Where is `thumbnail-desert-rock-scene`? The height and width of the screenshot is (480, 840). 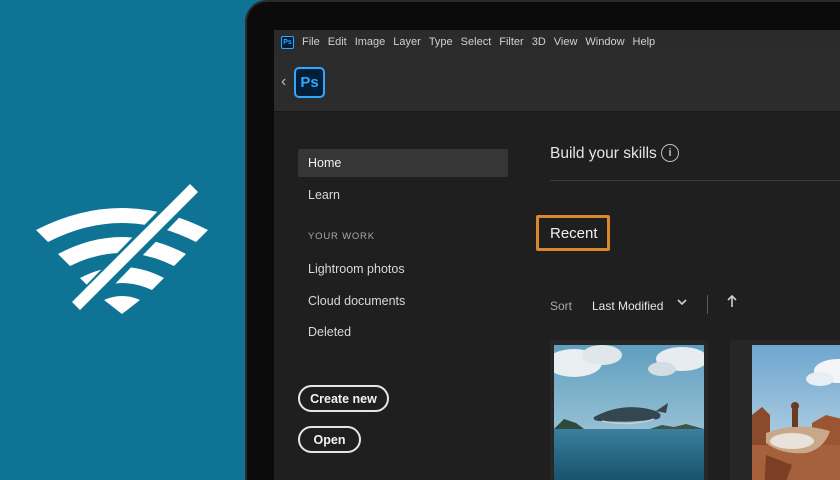
thumbnail-desert-rock-scene is located at coordinates (796, 412).